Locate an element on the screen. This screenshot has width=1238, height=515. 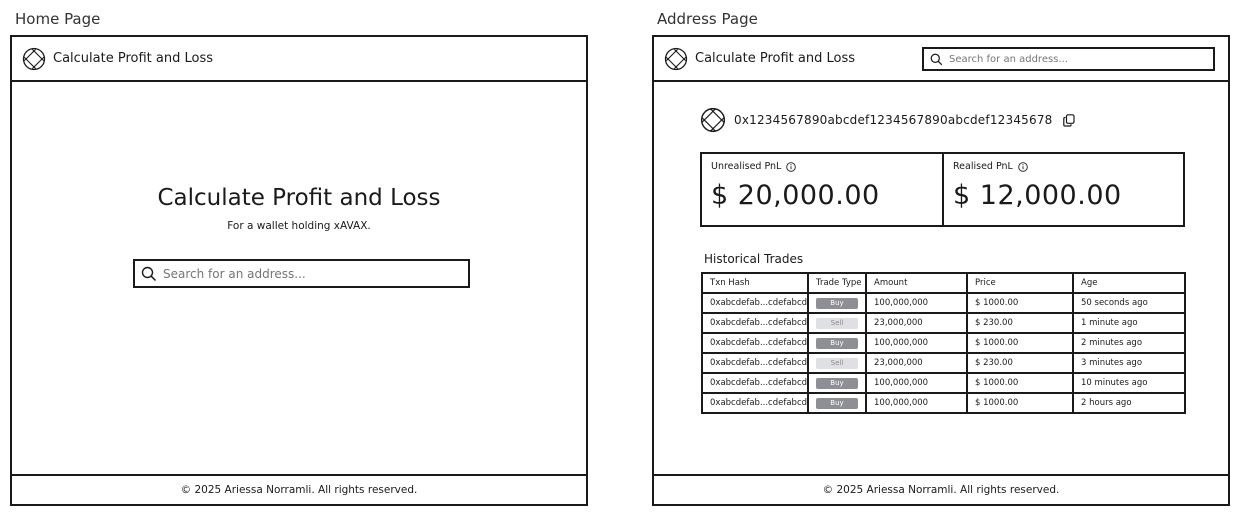
unrealised-pnl-label: Unrealised PnL is located at coordinates (746, 166).